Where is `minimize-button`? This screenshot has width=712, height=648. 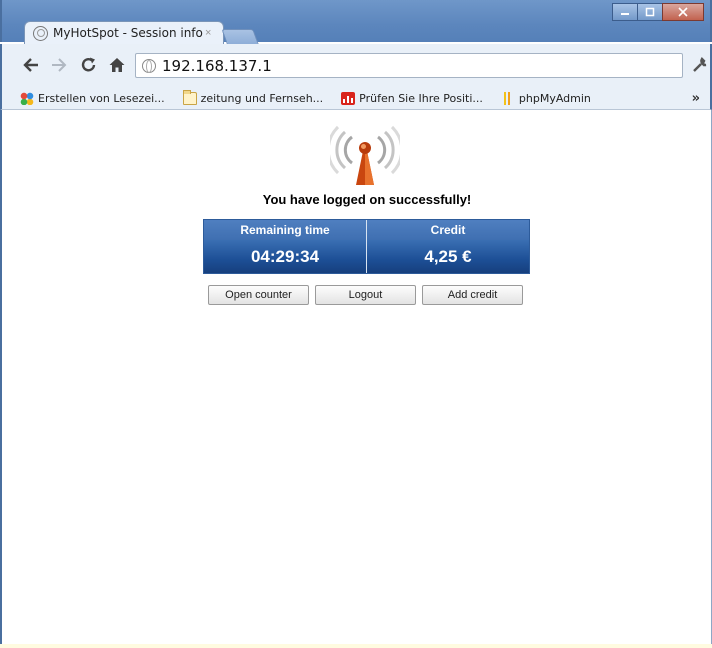 minimize-button is located at coordinates (625, 12).